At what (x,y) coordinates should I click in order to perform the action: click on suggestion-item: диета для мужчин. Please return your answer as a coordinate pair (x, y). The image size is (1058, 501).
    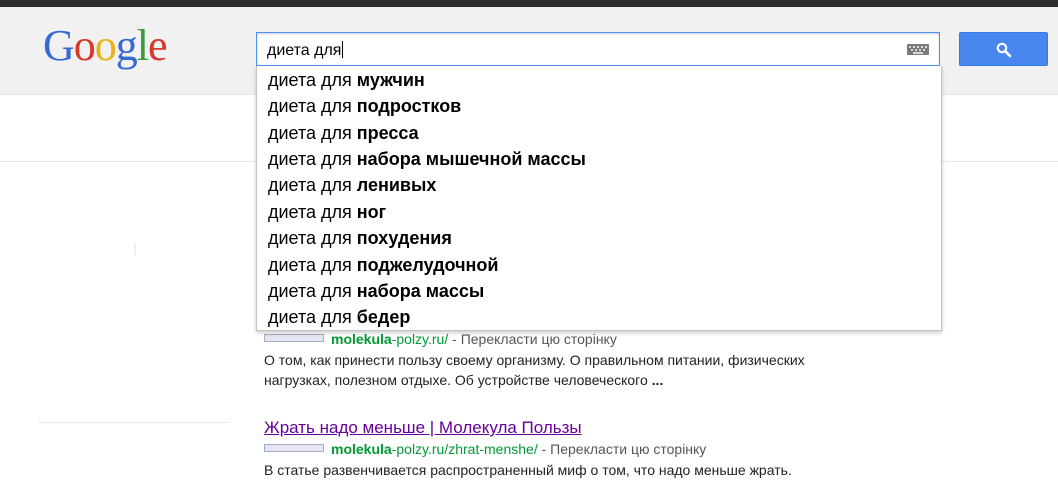
    Looking at the image, I should click on (346, 80).